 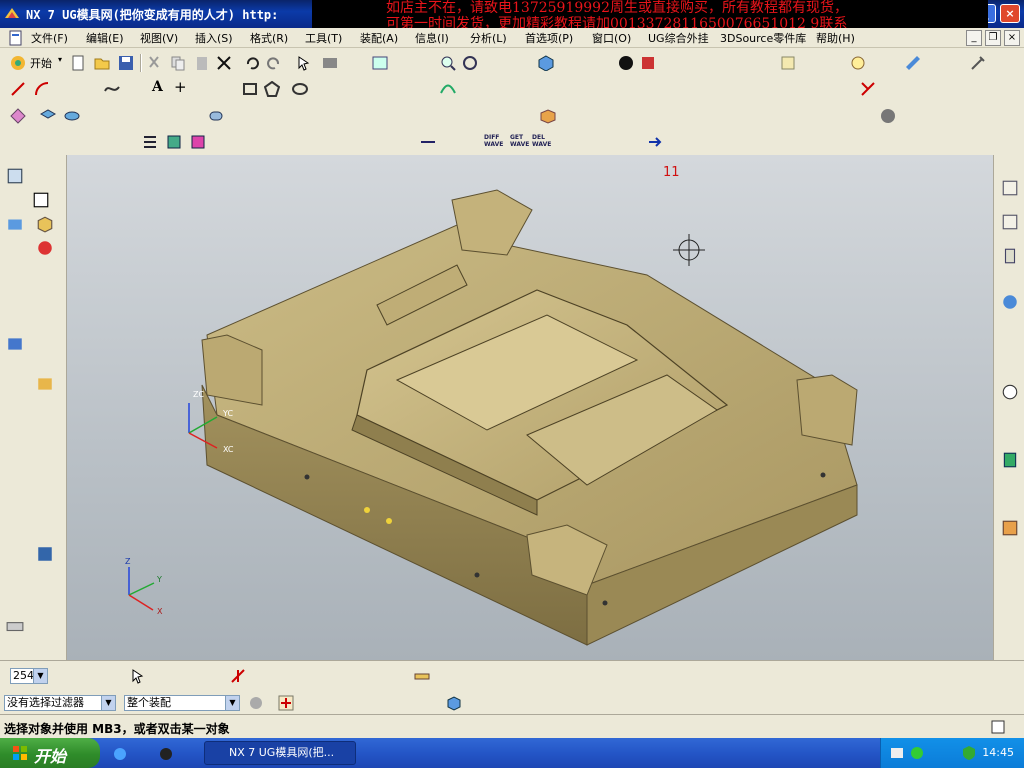 What do you see at coordinates (1010, 222) in the screenshot?
I see `assembly-navigator-tab-icon` at bounding box center [1010, 222].